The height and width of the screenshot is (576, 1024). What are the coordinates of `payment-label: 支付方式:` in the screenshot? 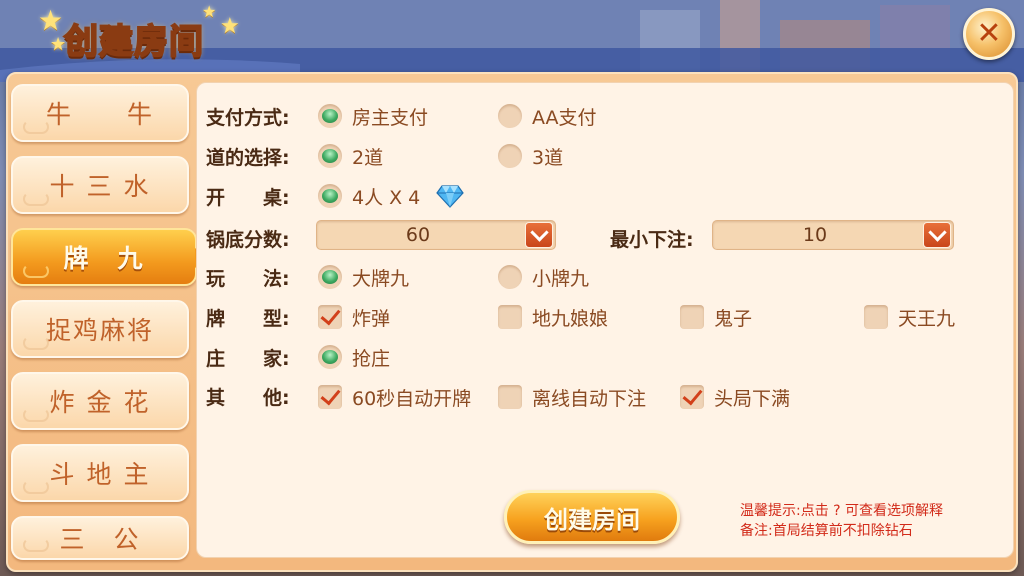 It's located at (248, 118).